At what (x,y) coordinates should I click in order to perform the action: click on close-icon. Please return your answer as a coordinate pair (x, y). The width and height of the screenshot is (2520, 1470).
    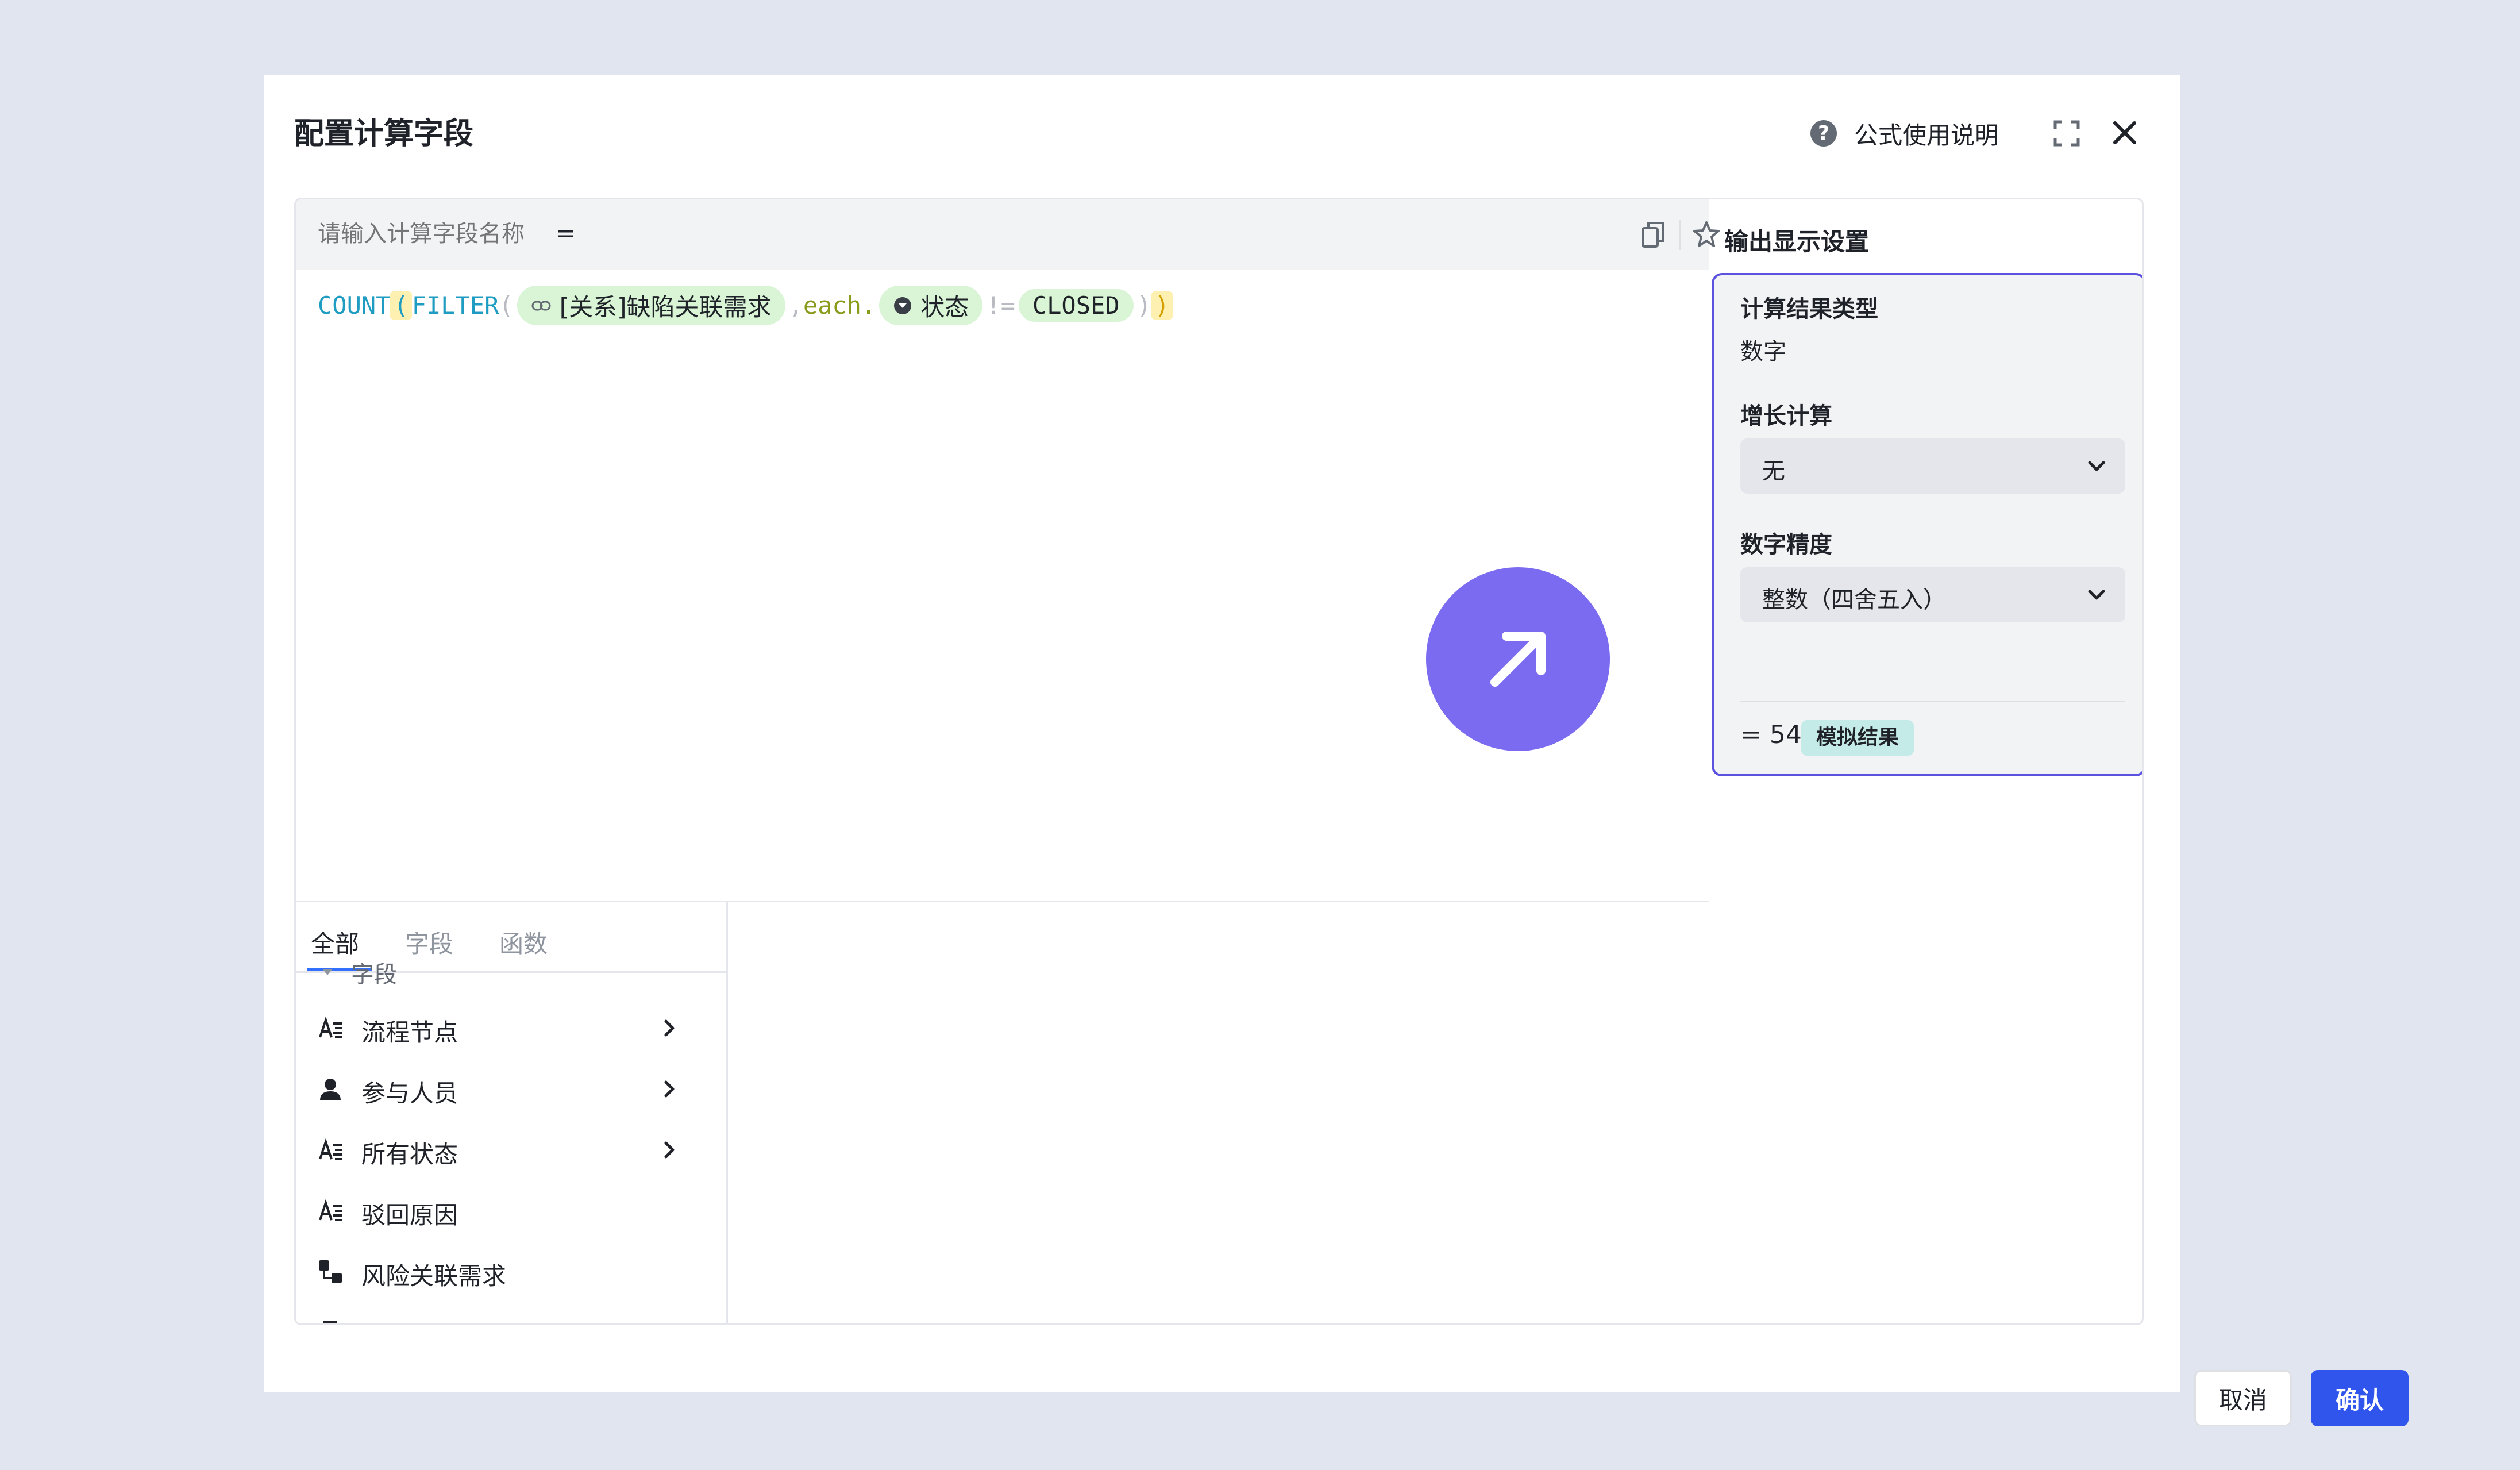
    Looking at the image, I should click on (2125, 132).